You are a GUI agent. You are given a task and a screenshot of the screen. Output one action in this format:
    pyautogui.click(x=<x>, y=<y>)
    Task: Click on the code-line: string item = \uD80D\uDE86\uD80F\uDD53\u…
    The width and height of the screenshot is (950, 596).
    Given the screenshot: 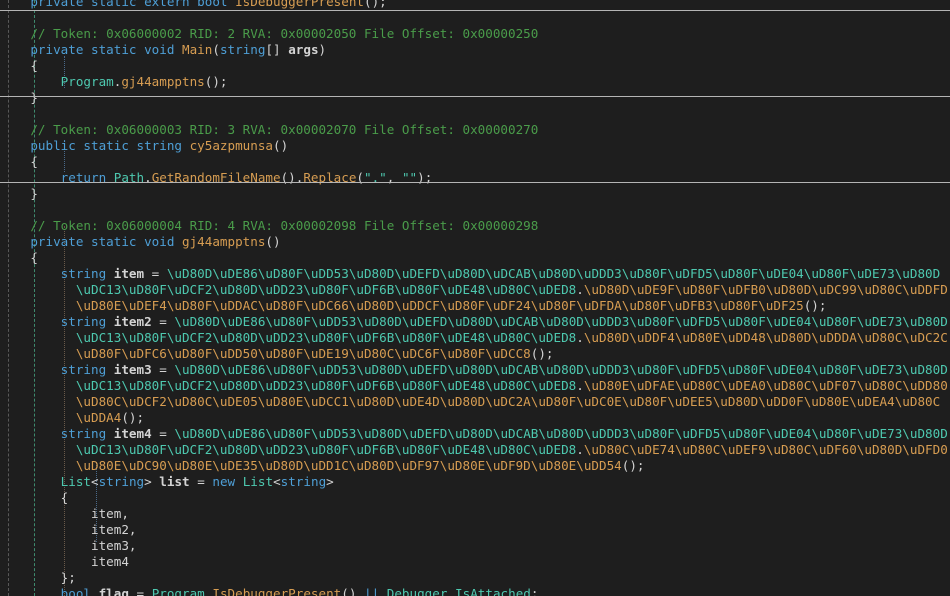 What is the action you would take?
    pyautogui.click(x=475, y=274)
    